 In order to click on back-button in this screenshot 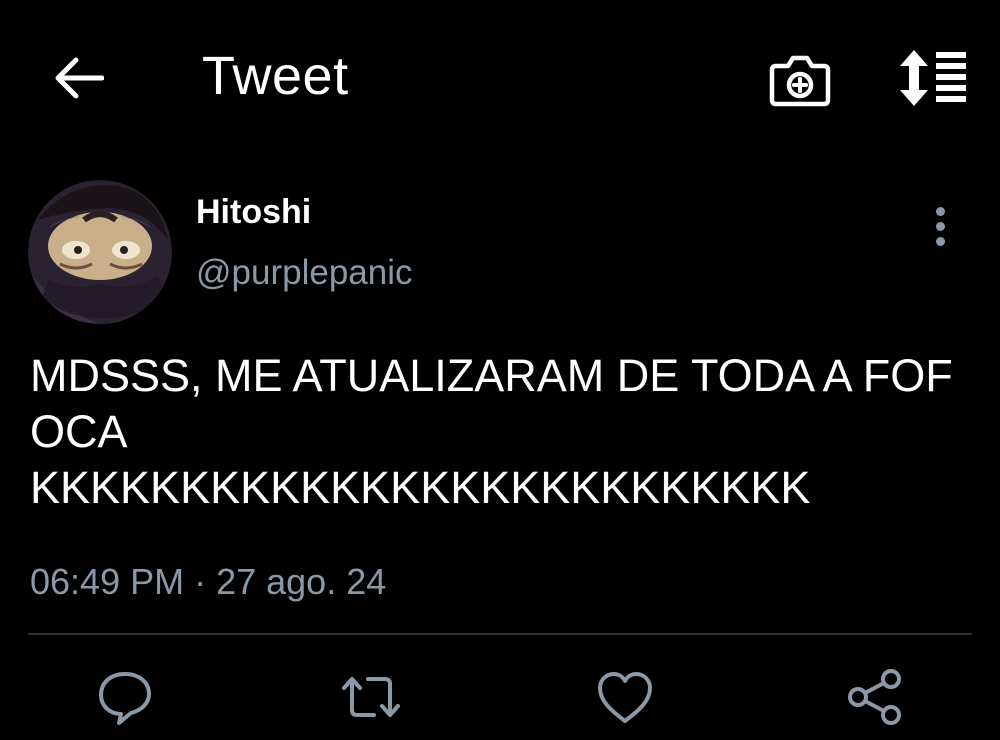, I will do `click(78, 78)`.